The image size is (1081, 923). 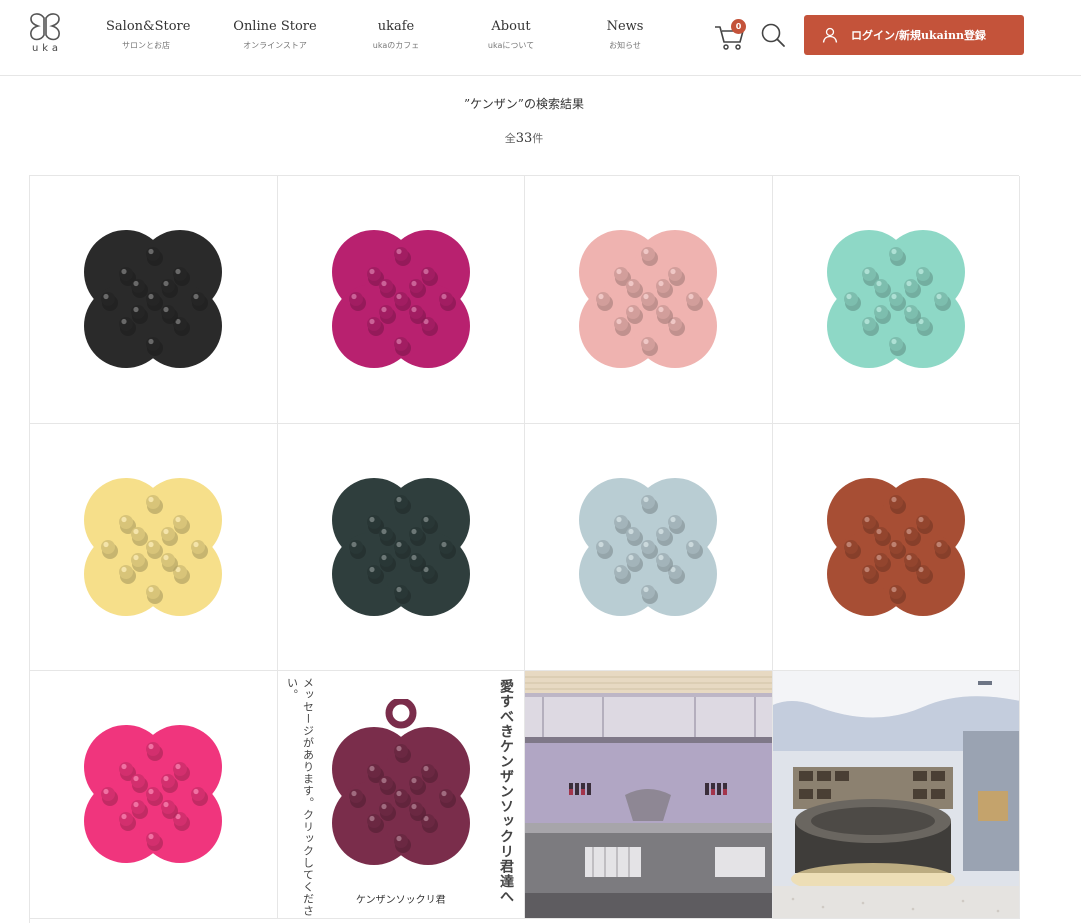 I want to click on nav-sublabel: オンラインストア, so click(x=275, y=45).